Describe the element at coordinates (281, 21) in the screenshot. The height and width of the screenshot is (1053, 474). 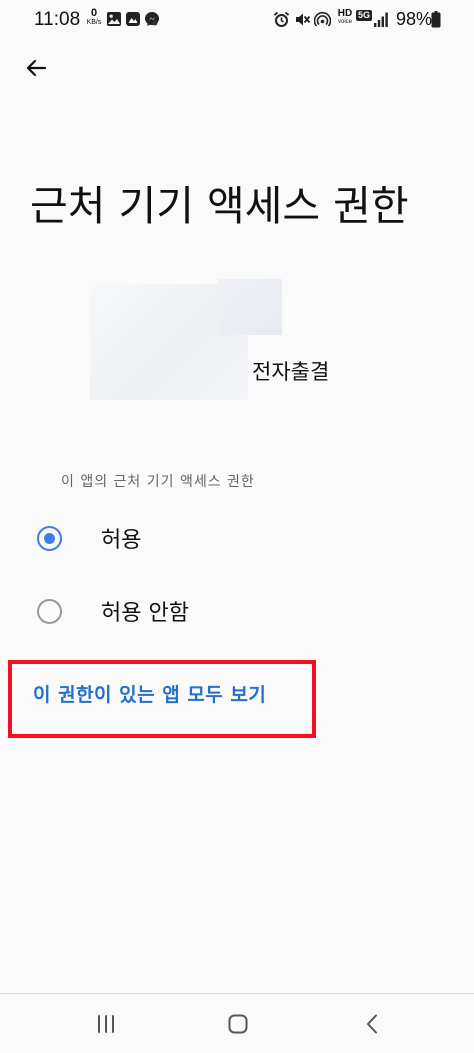
I see `alarm-icon` at that location.